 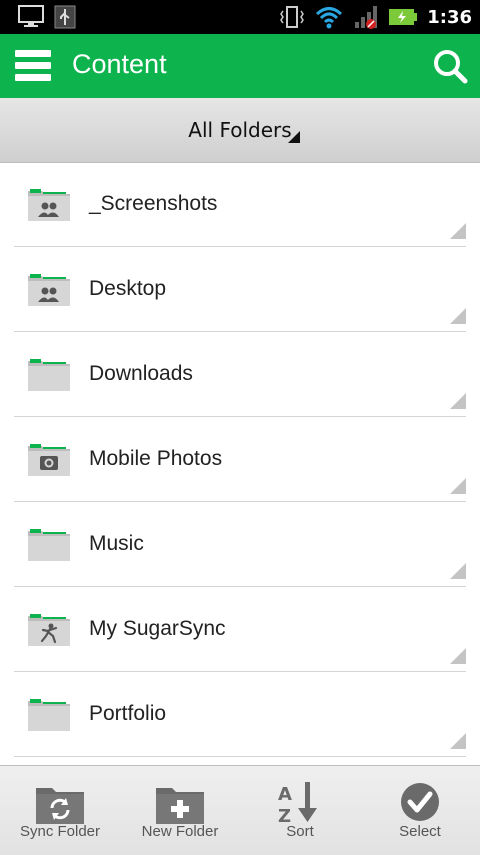 What do you see at coordinates (180, 806) in the screenshot?
I see `add-folder-icon` at bounding box center [180, 806].